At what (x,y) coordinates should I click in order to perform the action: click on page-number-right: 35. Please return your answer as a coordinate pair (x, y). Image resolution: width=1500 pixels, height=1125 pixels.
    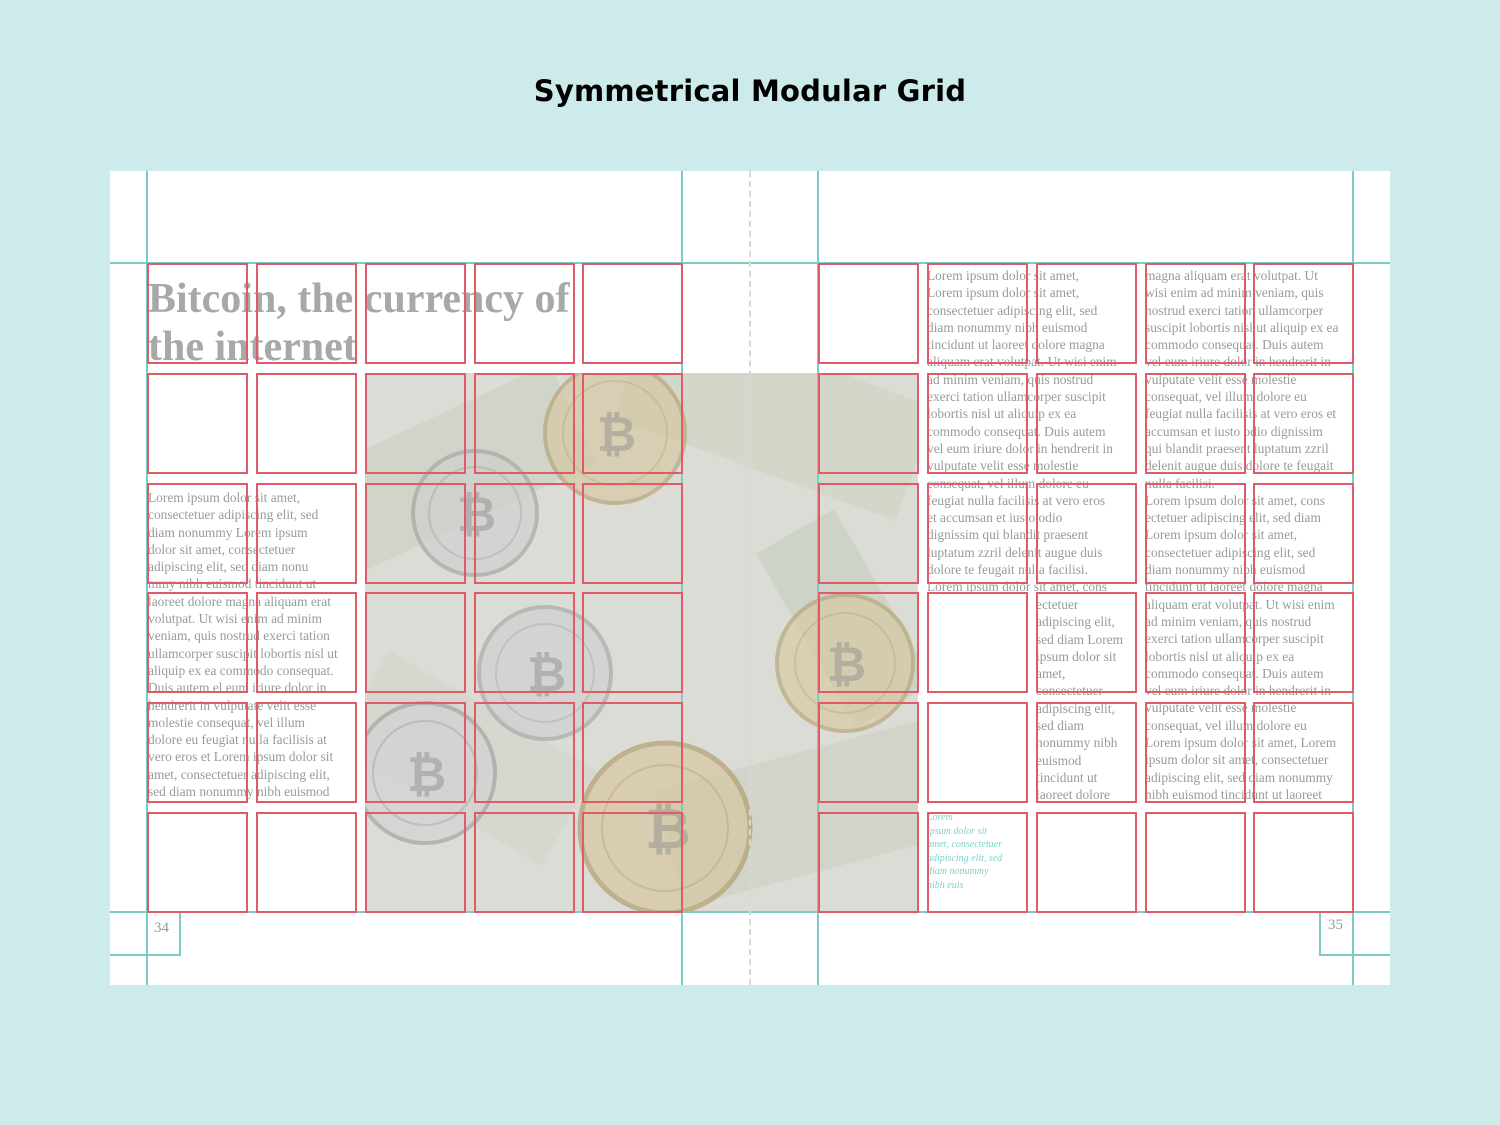
    Looking at the image, I should click on (1335, 925).